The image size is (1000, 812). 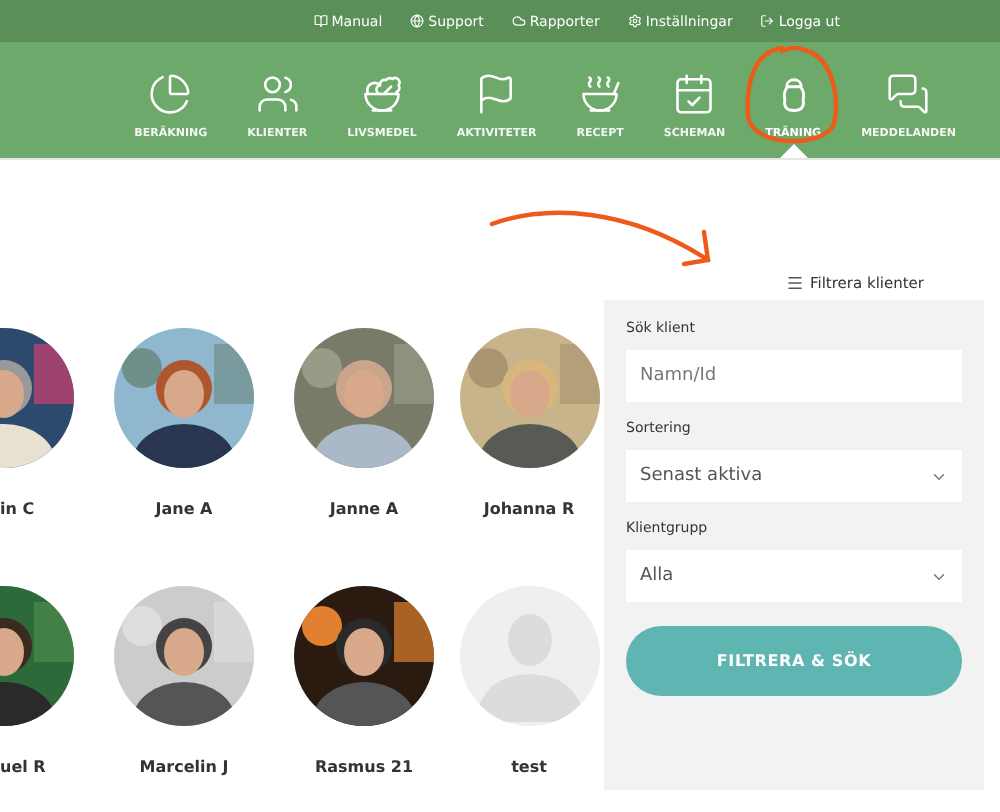 What do you see at coordinates (417, 21) in the screenshot?
I see `globe-icon` at bounding box center [417, 21].